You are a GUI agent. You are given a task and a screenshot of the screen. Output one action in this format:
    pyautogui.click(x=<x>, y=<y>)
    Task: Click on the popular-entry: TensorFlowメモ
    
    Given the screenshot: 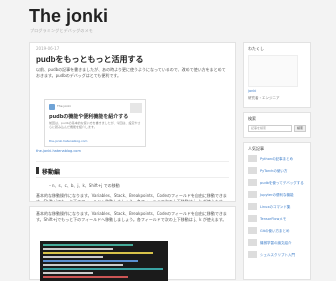 What is the action you would take?
    pyautogui.click(x=273, y=219)
    